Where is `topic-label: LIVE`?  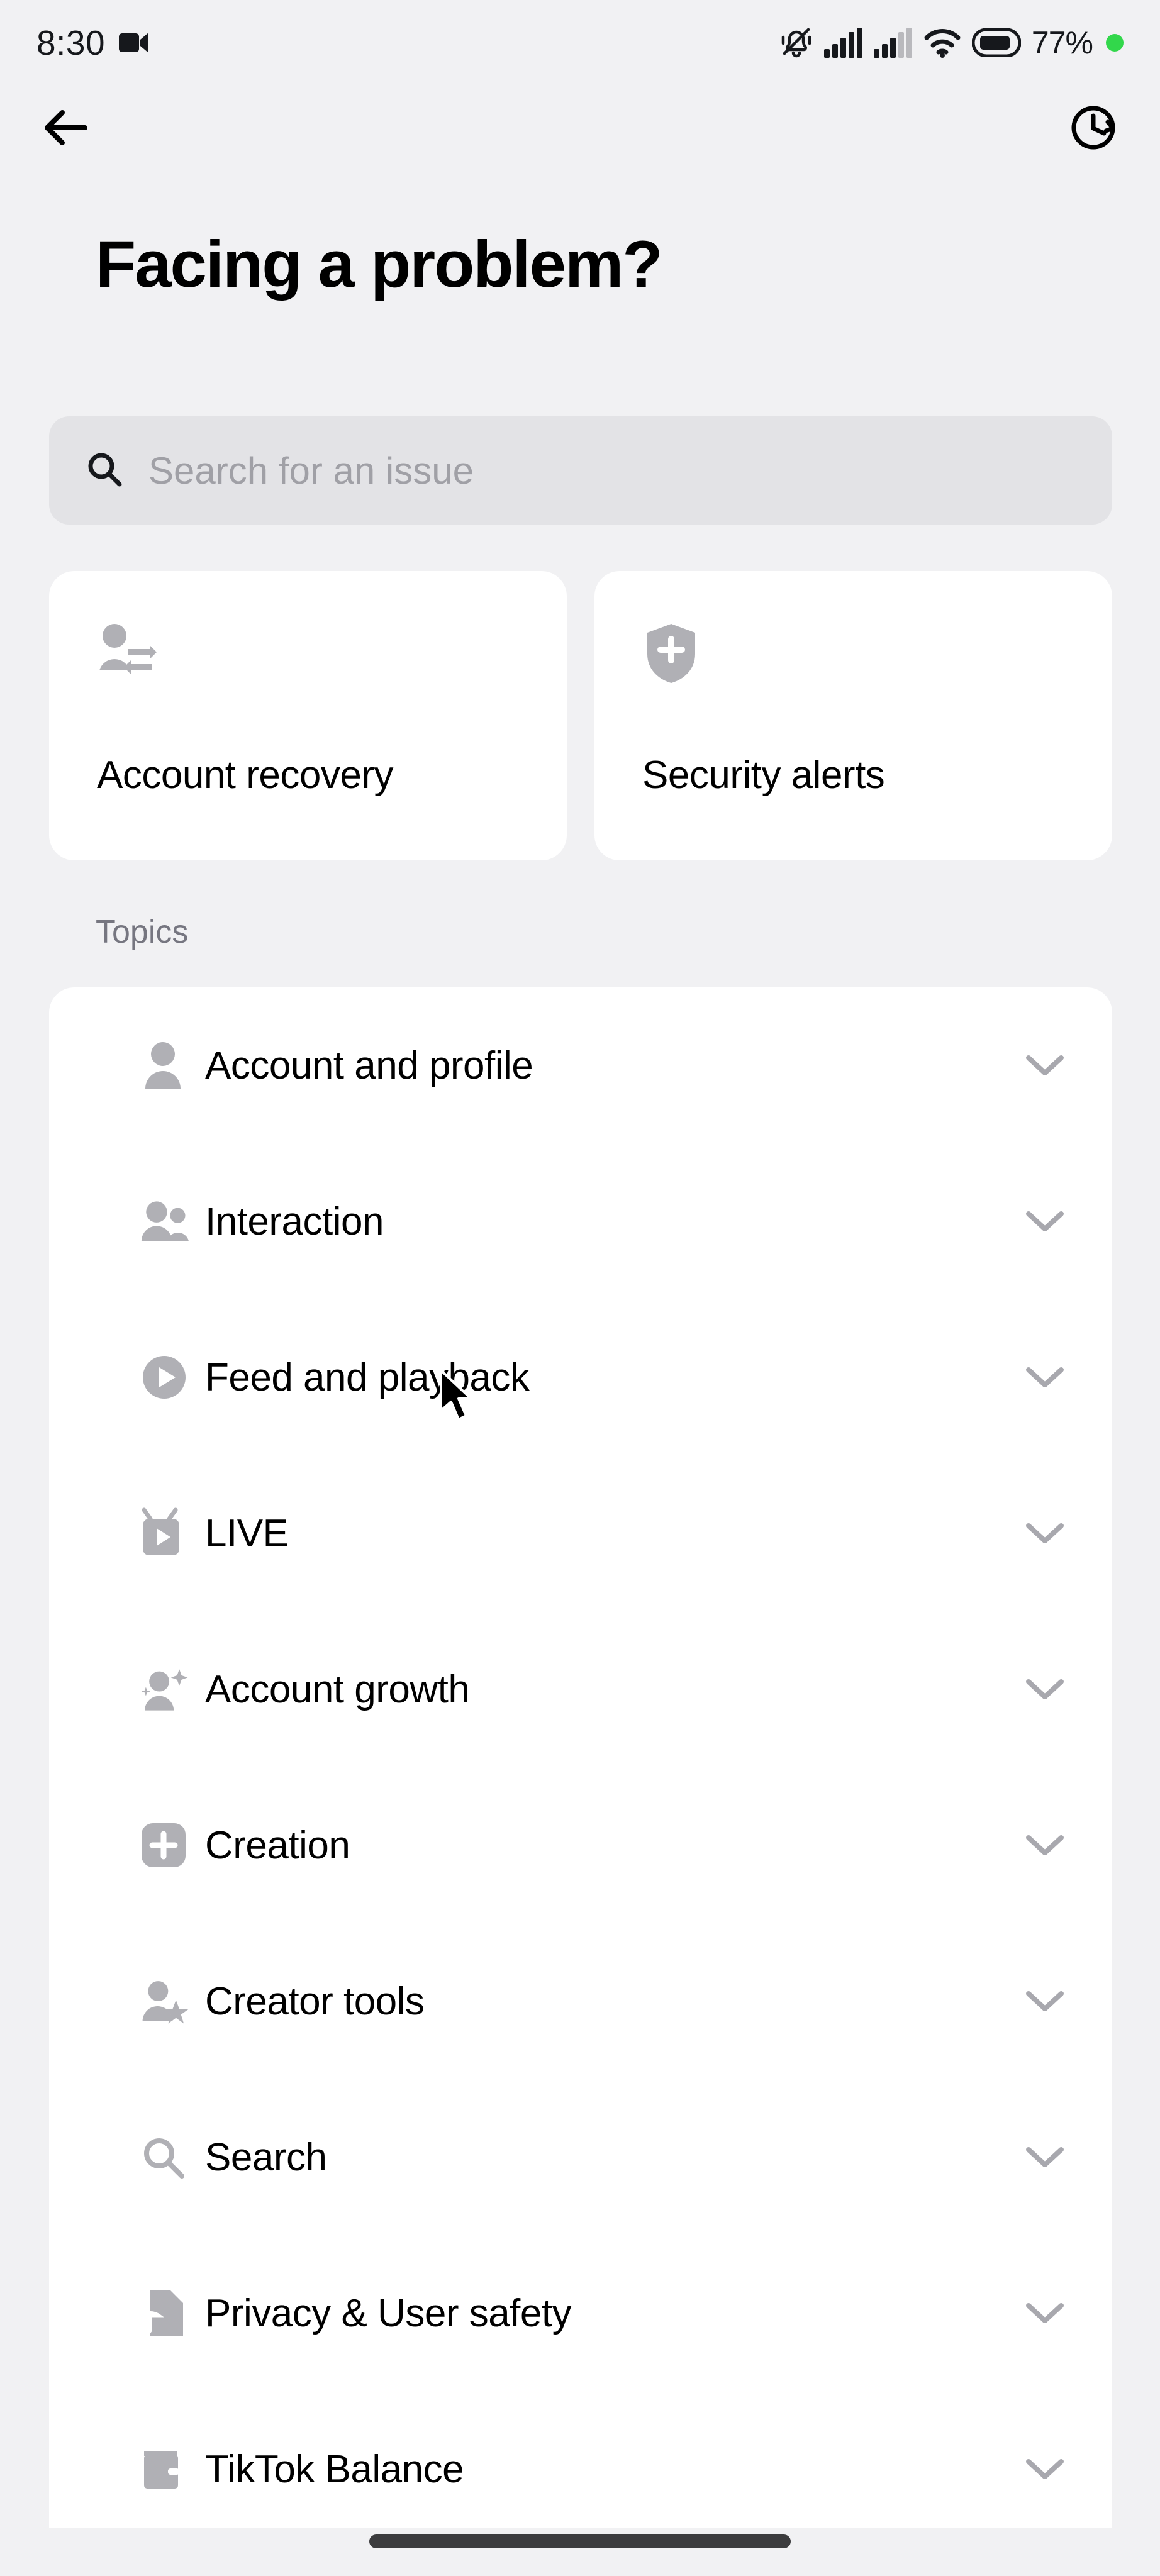 topic-label: LIVE is located at coordinates (247, 1533).